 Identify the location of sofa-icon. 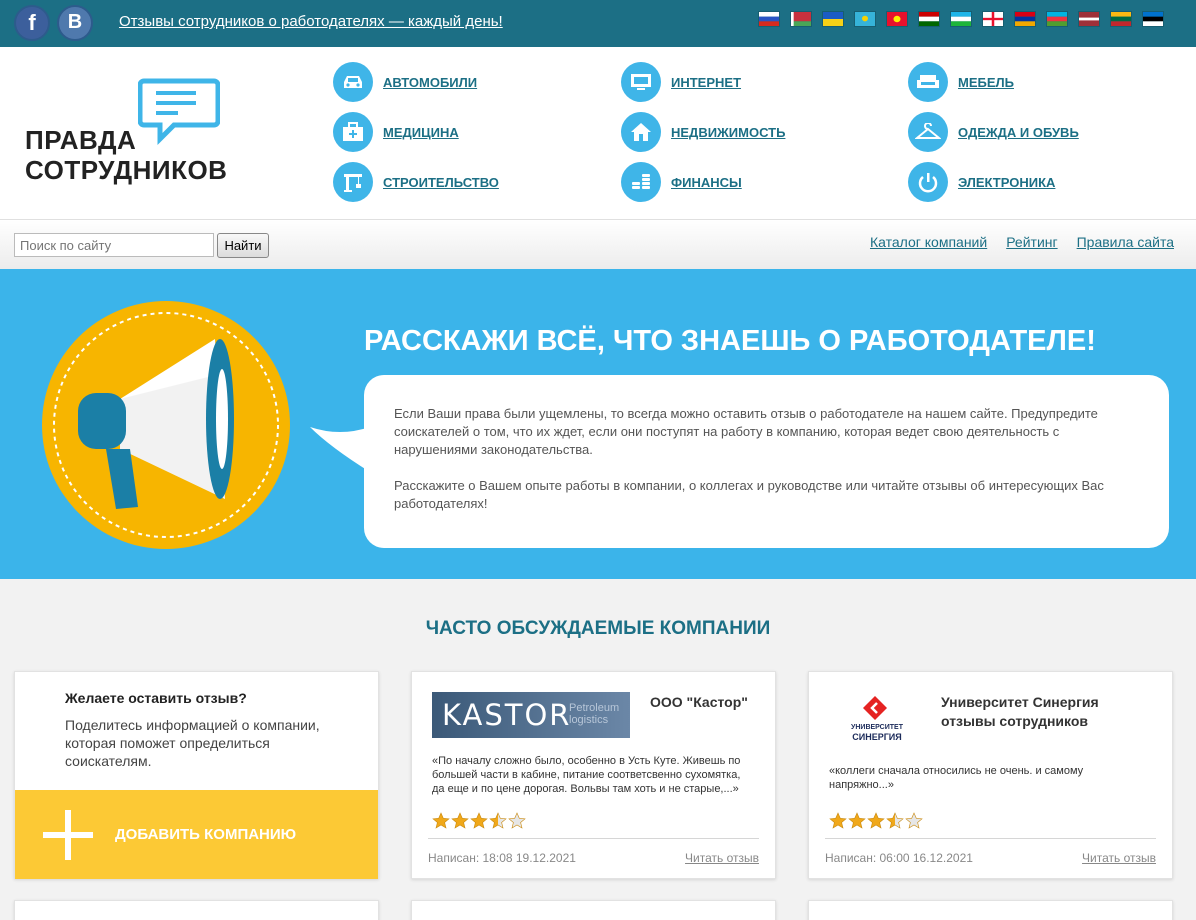
(928, 82).